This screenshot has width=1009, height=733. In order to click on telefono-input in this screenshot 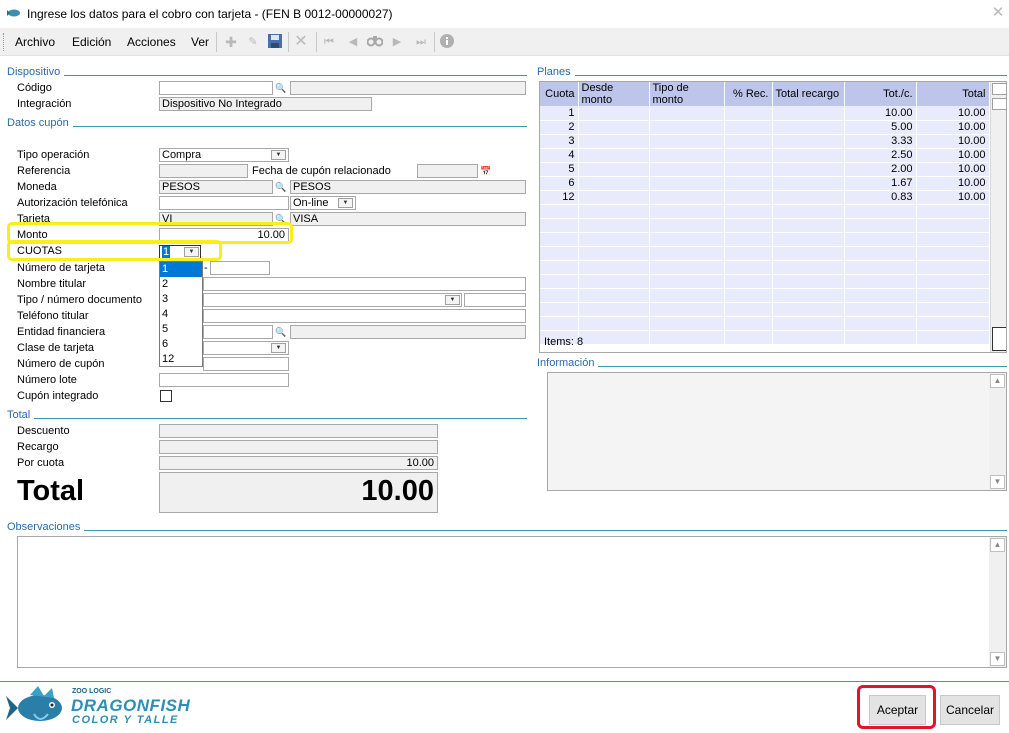, I will do `click(364, 316)`.